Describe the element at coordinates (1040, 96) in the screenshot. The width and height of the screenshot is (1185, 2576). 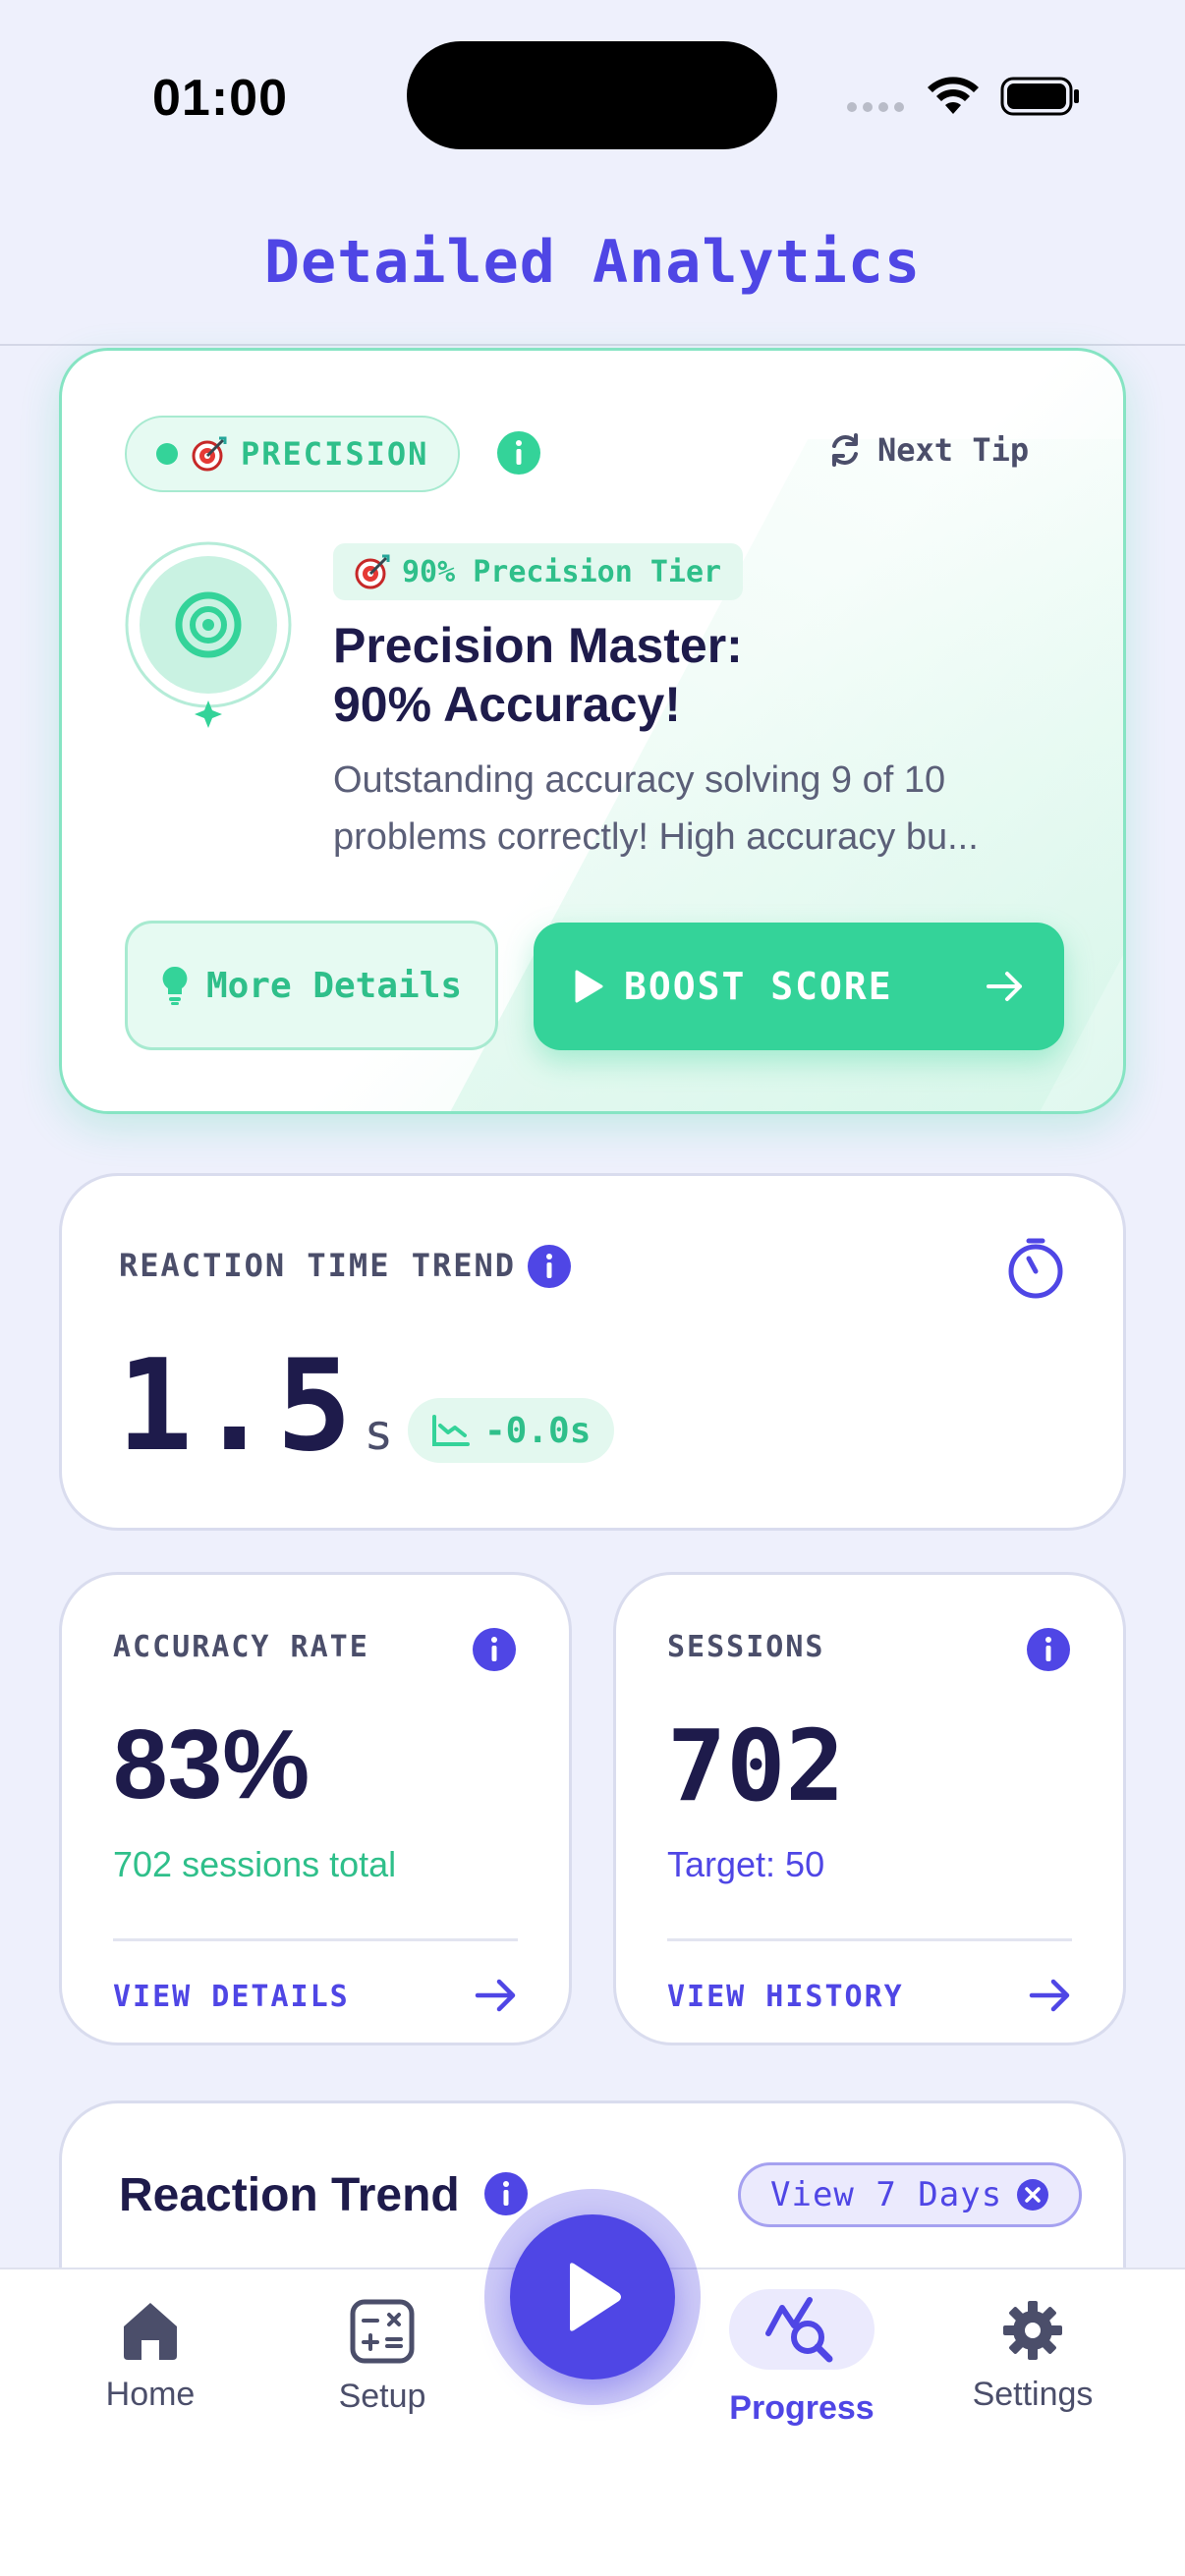
I see `battery-icon` at that location.